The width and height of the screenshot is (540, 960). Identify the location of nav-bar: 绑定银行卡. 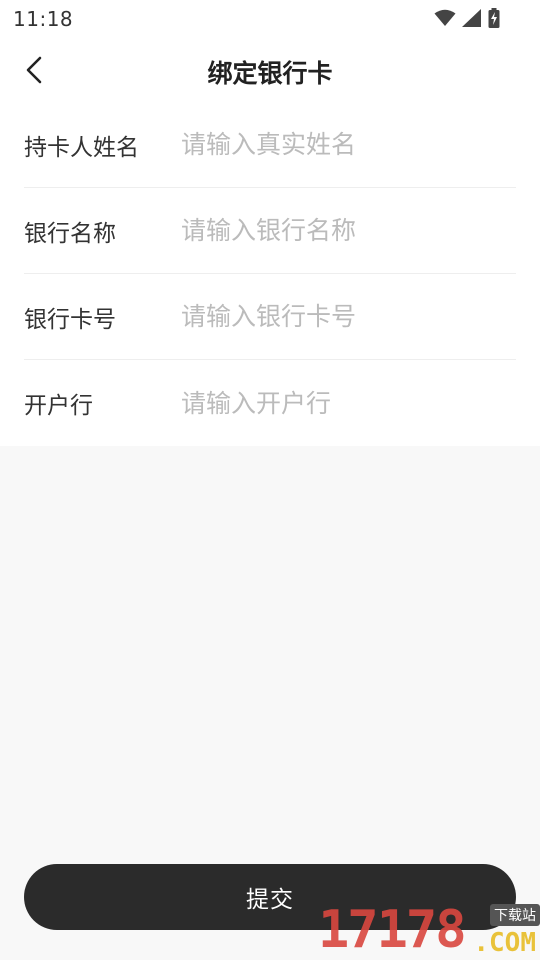
(270, 70).